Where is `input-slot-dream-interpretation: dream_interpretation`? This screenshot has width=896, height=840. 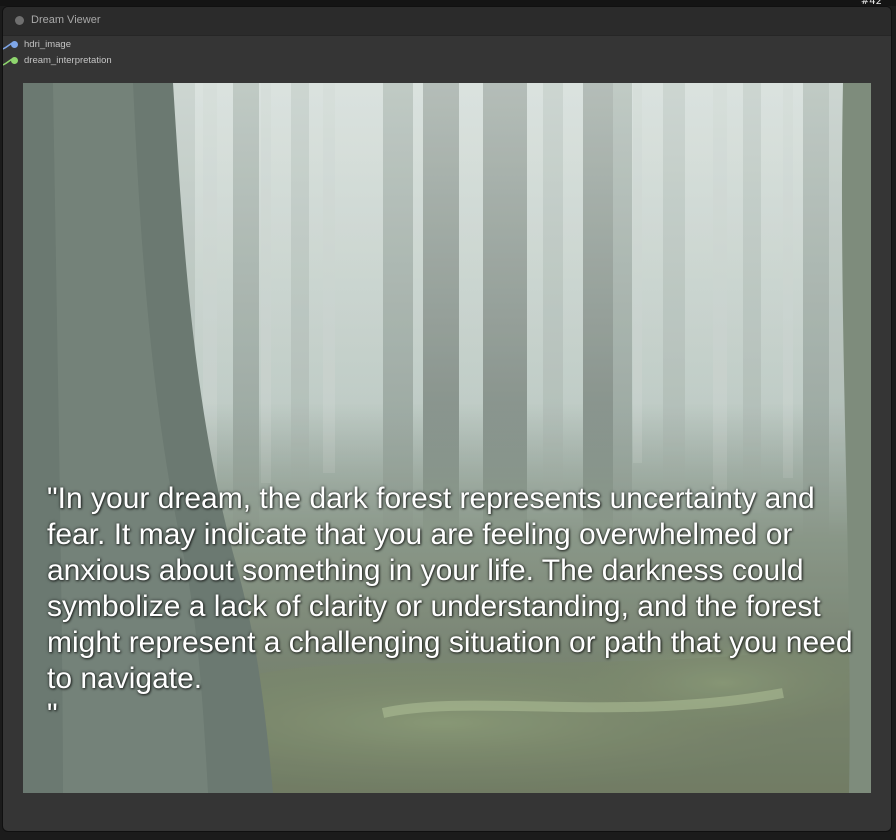 input-slot-dream-interpretation: dream_interpretation is located at coordinates (61, 60).